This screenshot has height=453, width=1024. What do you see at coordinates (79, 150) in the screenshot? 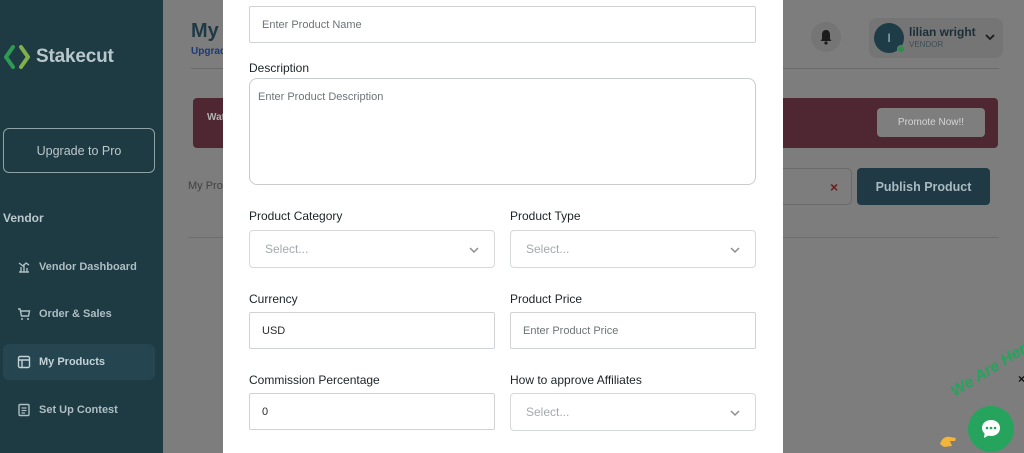
I see `upgrade-to-pro-button: Upgrade to Pro` at bounding box center [79, 150].